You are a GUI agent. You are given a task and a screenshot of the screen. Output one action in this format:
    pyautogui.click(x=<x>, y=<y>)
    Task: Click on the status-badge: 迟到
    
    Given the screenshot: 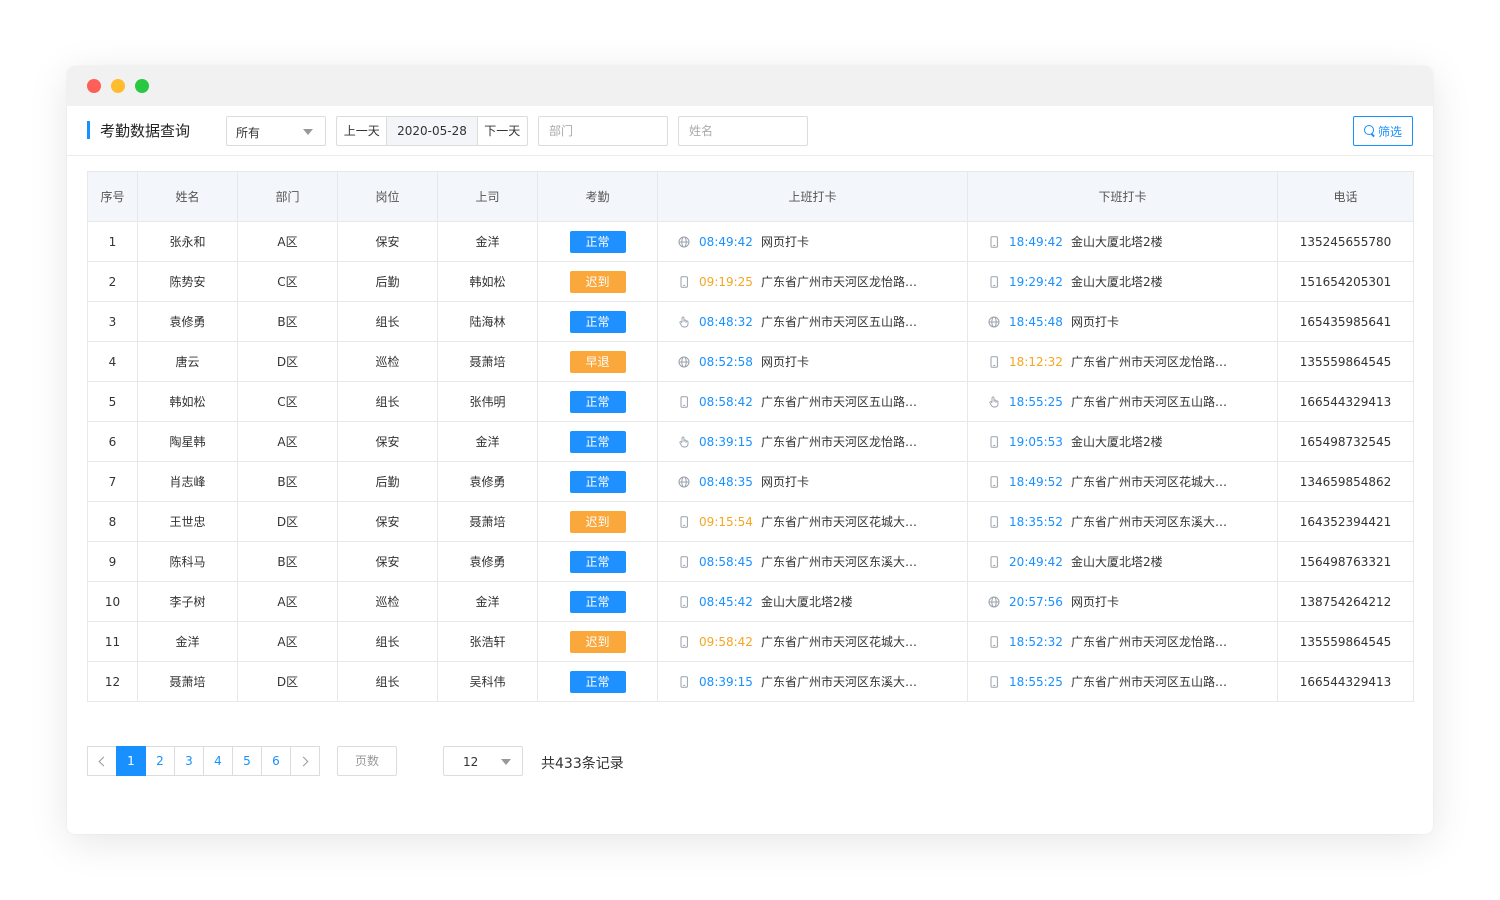 What is the action you would take?
    pyautogui.click(x=597, y=521)
    